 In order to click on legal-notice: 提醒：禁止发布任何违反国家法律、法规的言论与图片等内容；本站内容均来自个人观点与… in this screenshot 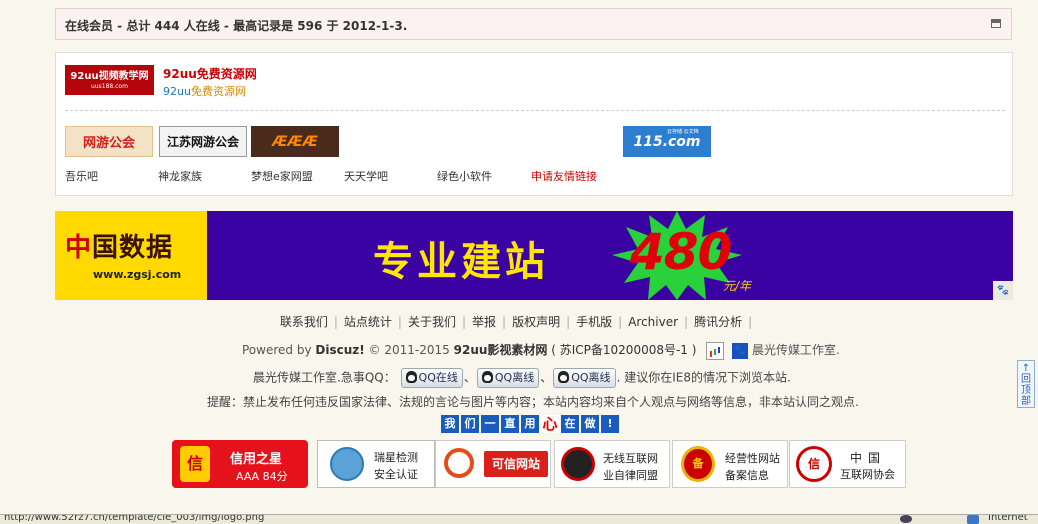, I will do `click(533, 402)`.